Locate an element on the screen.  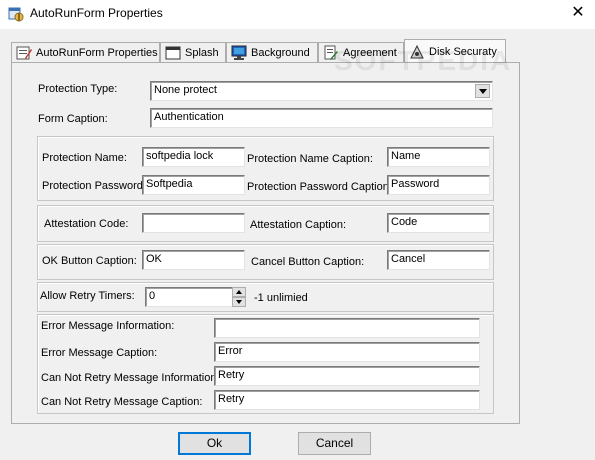
spin-down-icon is located at coordinates (239, 302).